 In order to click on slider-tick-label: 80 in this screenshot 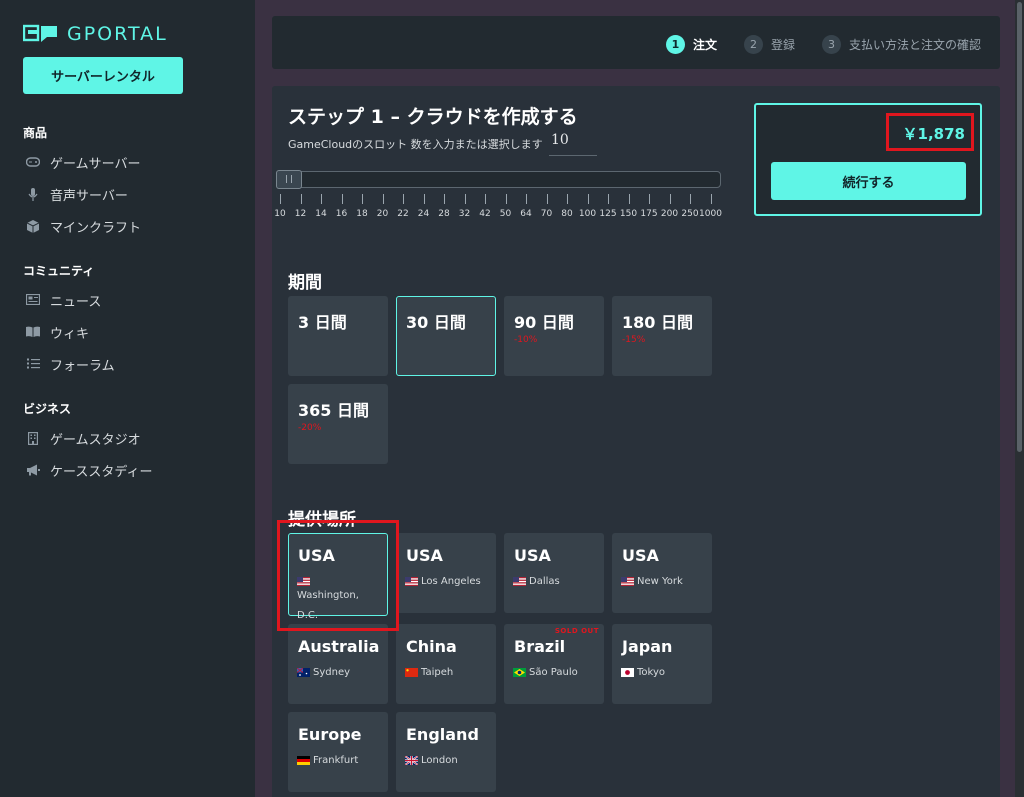, I will do `click(566, 214)`.